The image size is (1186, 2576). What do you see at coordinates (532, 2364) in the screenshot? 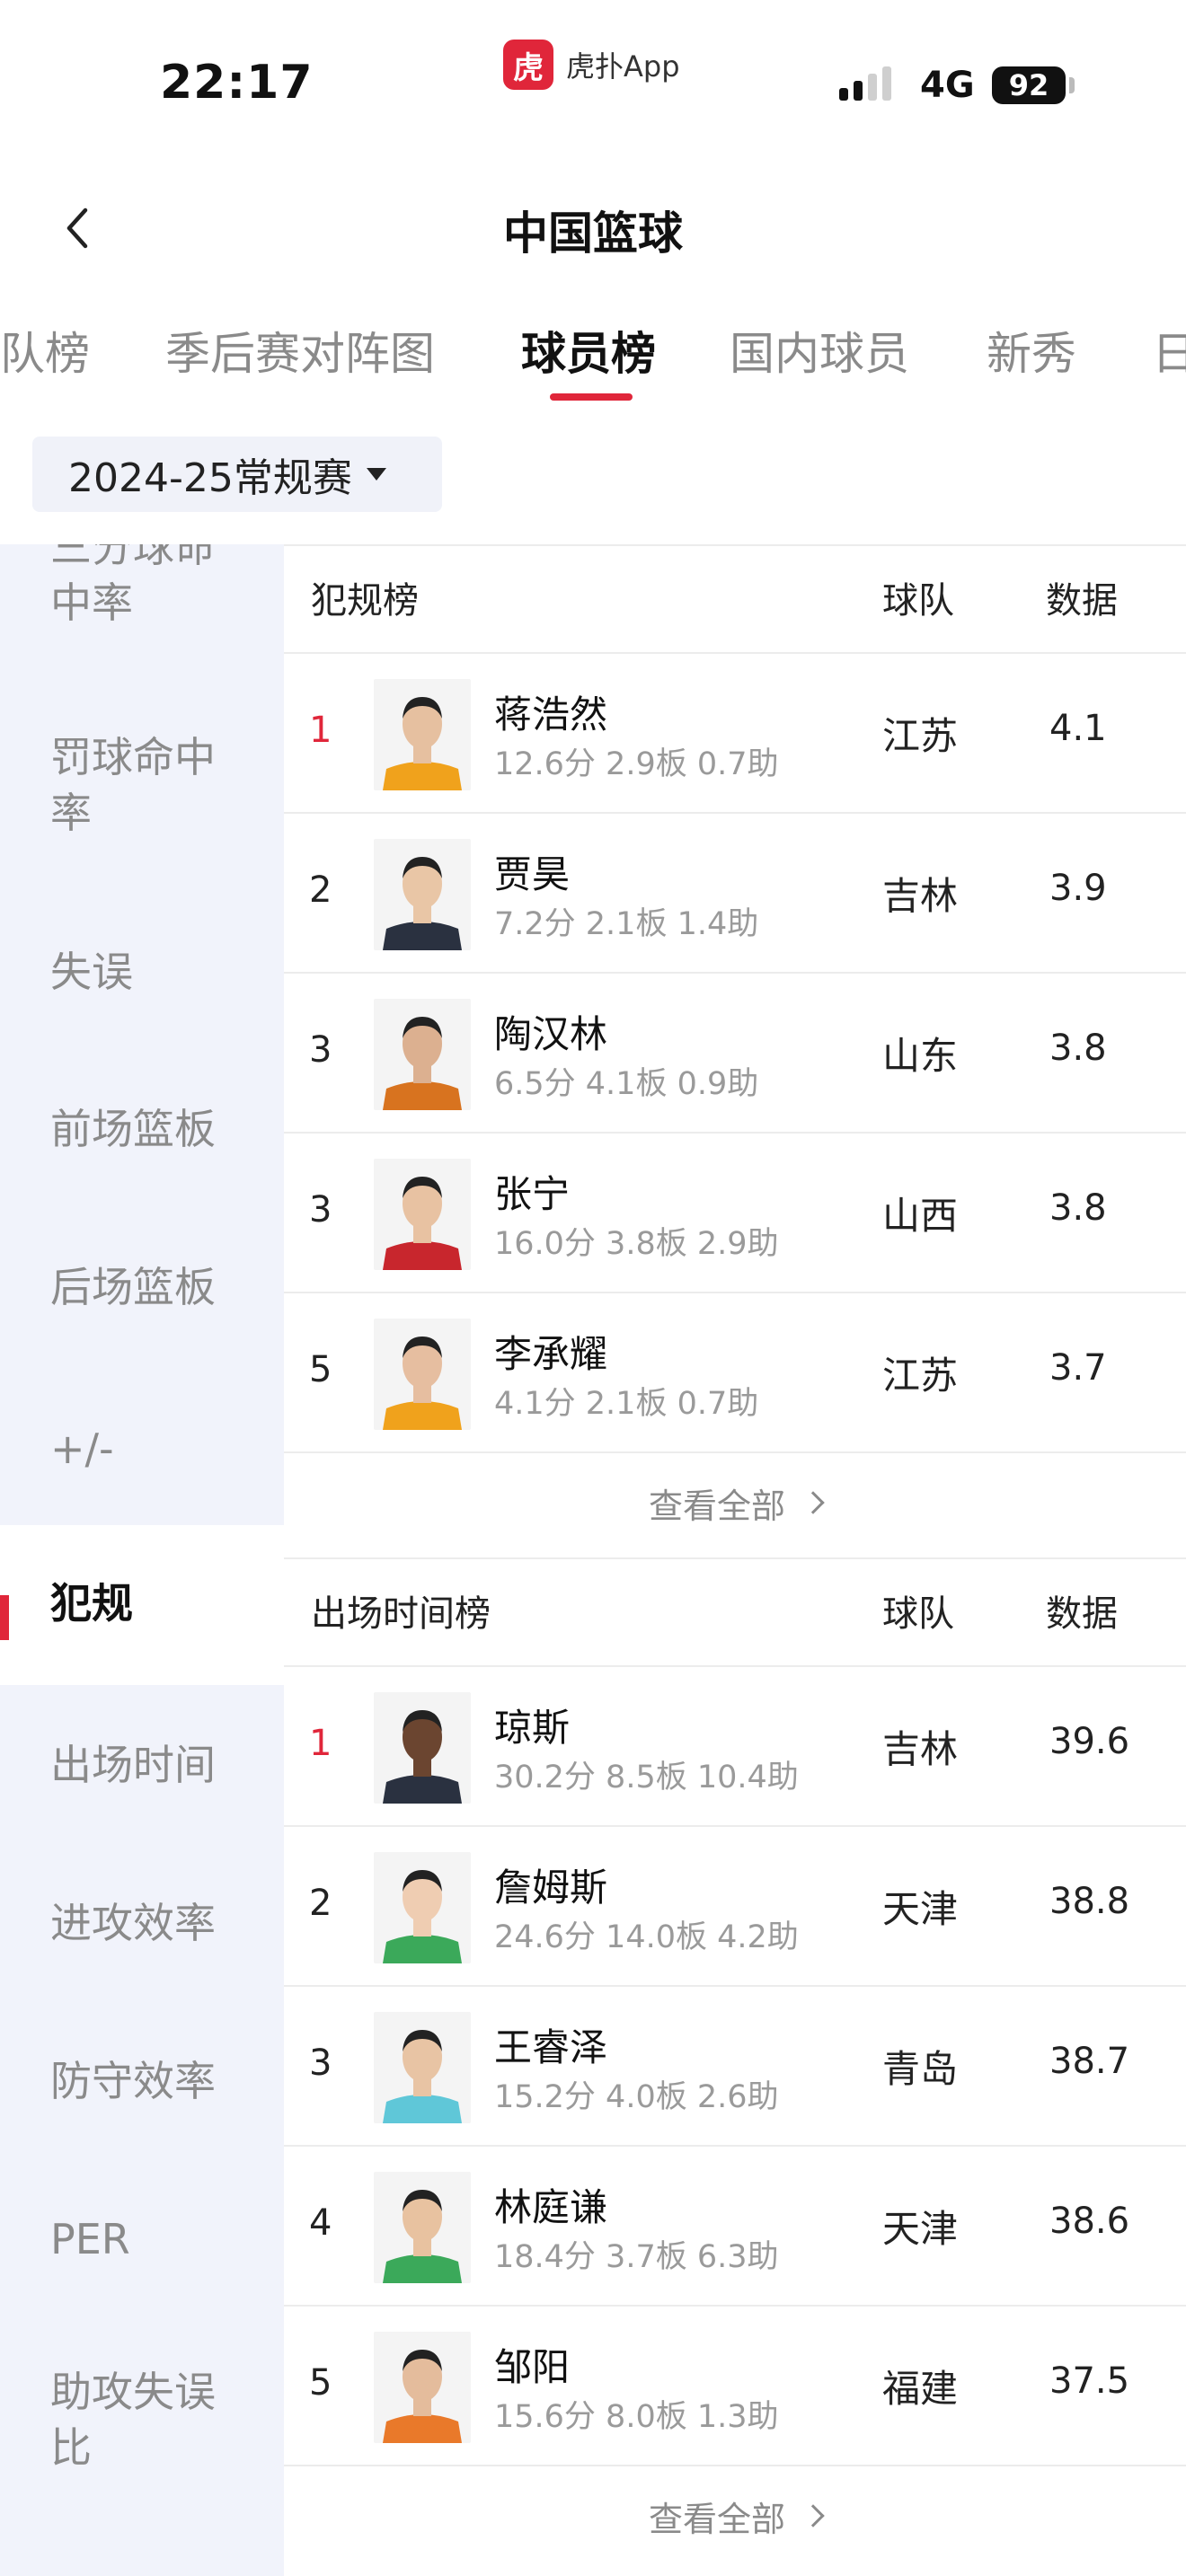
I see `player-name: 邹阳` at bounding box center [532, 2364].